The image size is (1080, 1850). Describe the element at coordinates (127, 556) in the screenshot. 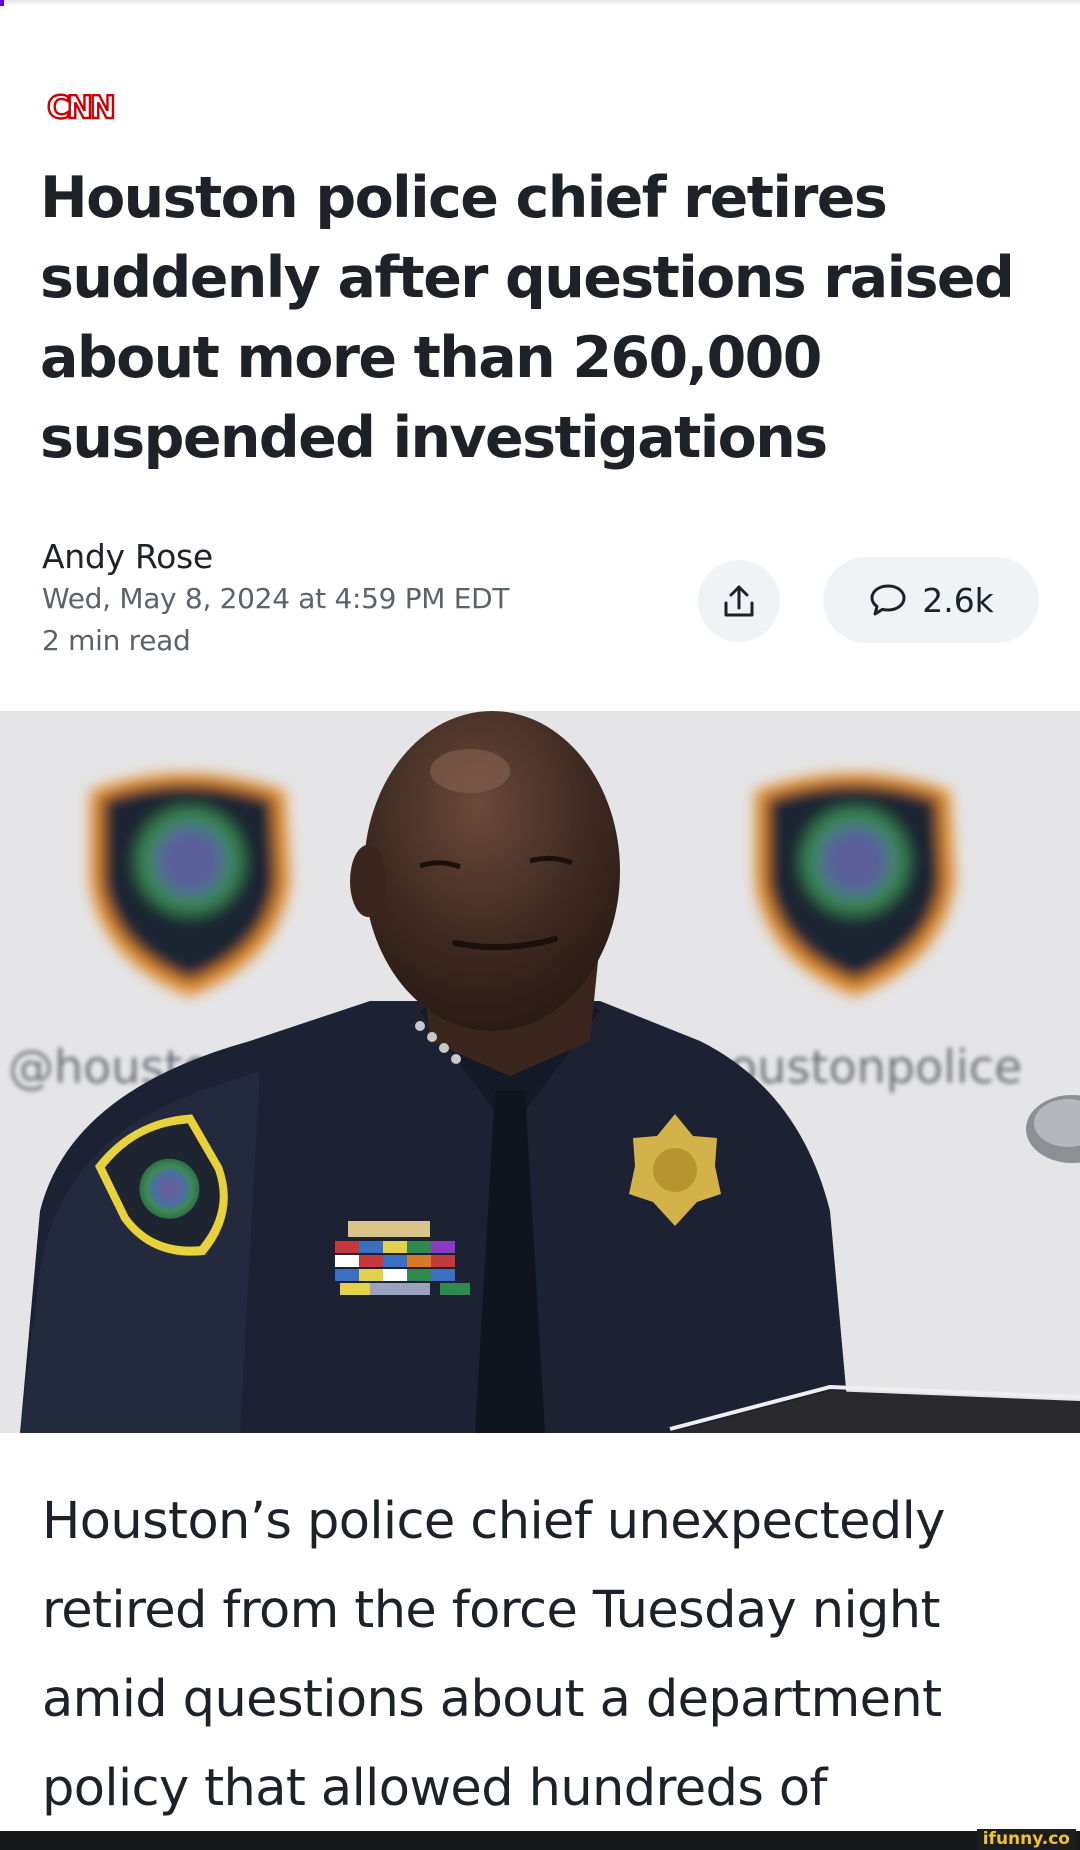

I see `author-name: Andy Rose` at that location.